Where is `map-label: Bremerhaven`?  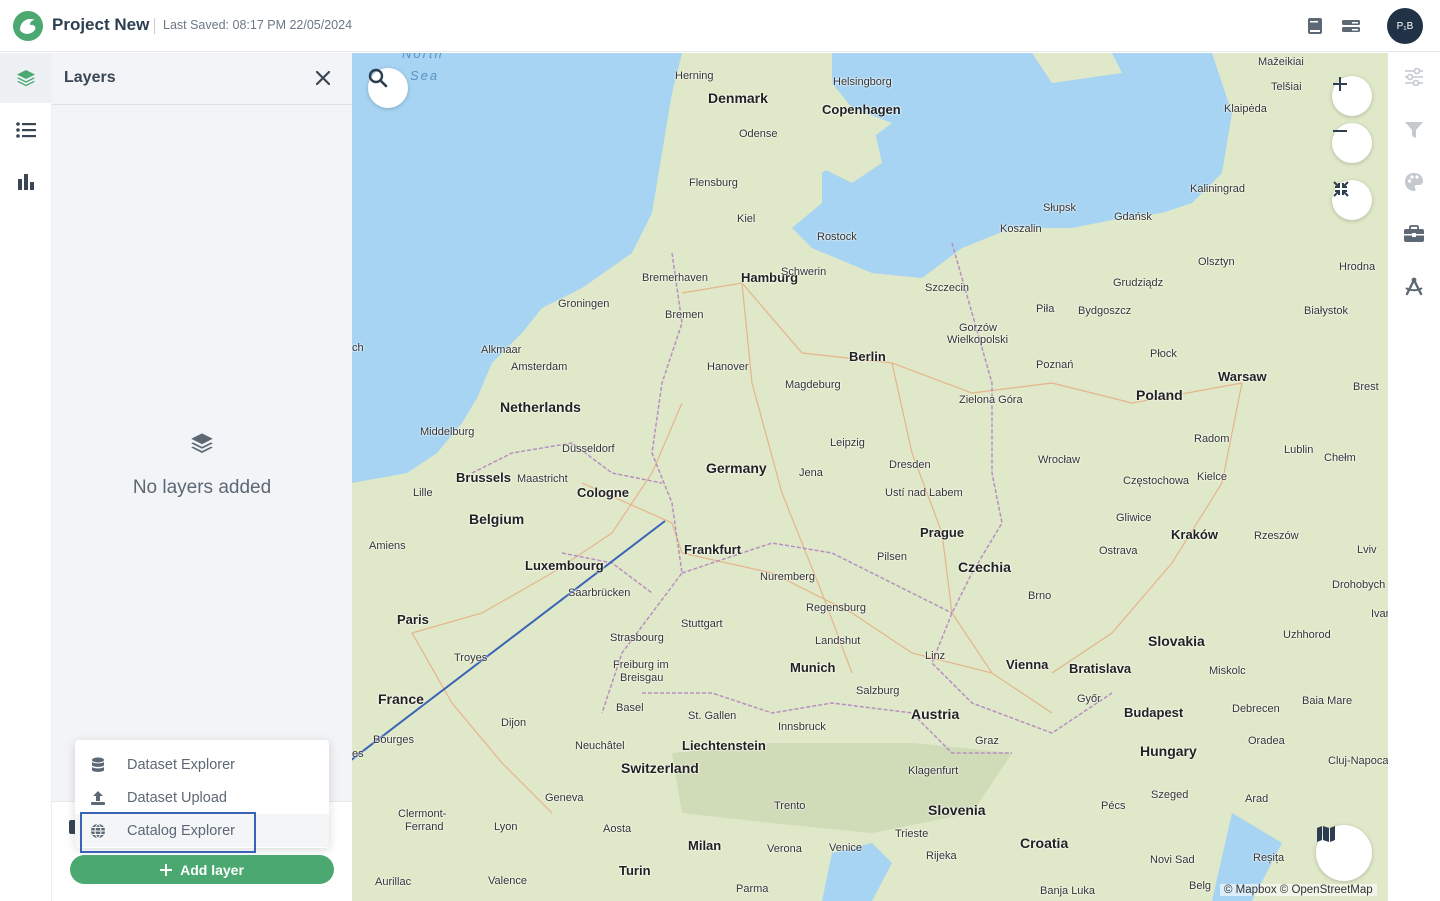 map-label: Bremerhaven is located at coordinates (675, 278).